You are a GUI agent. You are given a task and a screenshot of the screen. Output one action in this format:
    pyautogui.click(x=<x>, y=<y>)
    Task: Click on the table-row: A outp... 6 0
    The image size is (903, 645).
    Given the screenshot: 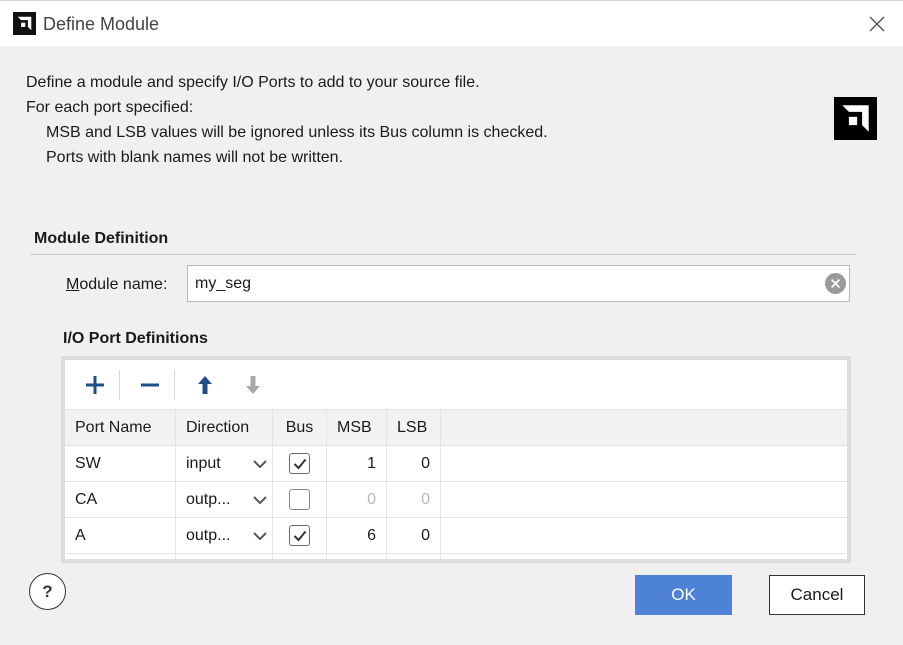 What is the action you would take?
    pyautogui.click(x=456, y=536)
    